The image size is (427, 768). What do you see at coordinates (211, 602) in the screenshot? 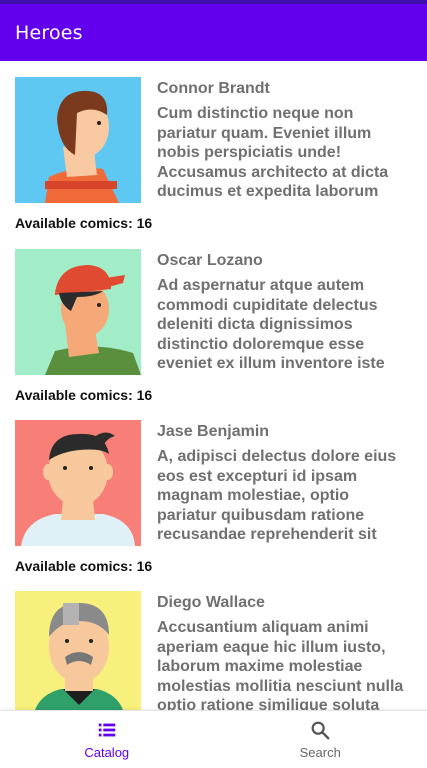
I see `hero-name: Diego Wallace` at bounding box center [211, 602].